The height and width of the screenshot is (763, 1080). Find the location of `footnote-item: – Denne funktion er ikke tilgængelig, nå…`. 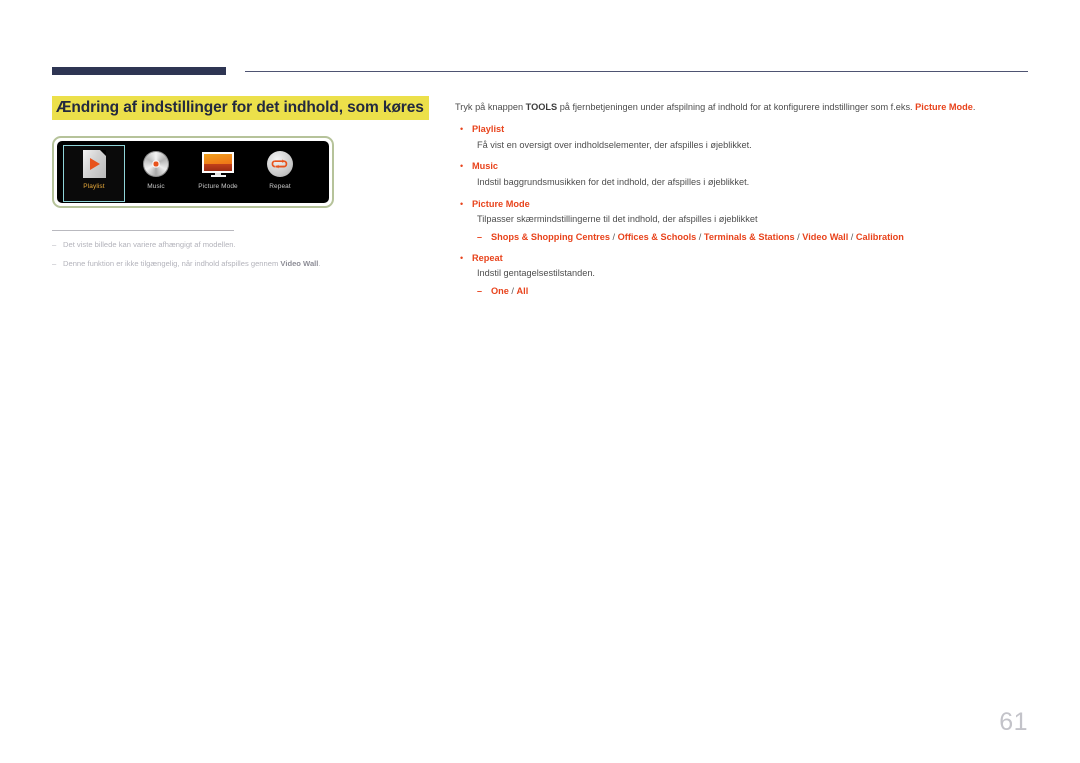

footnote-item: – Denne funktion er ikke tilgængelig, nå… is located at coordinates (242, 264).